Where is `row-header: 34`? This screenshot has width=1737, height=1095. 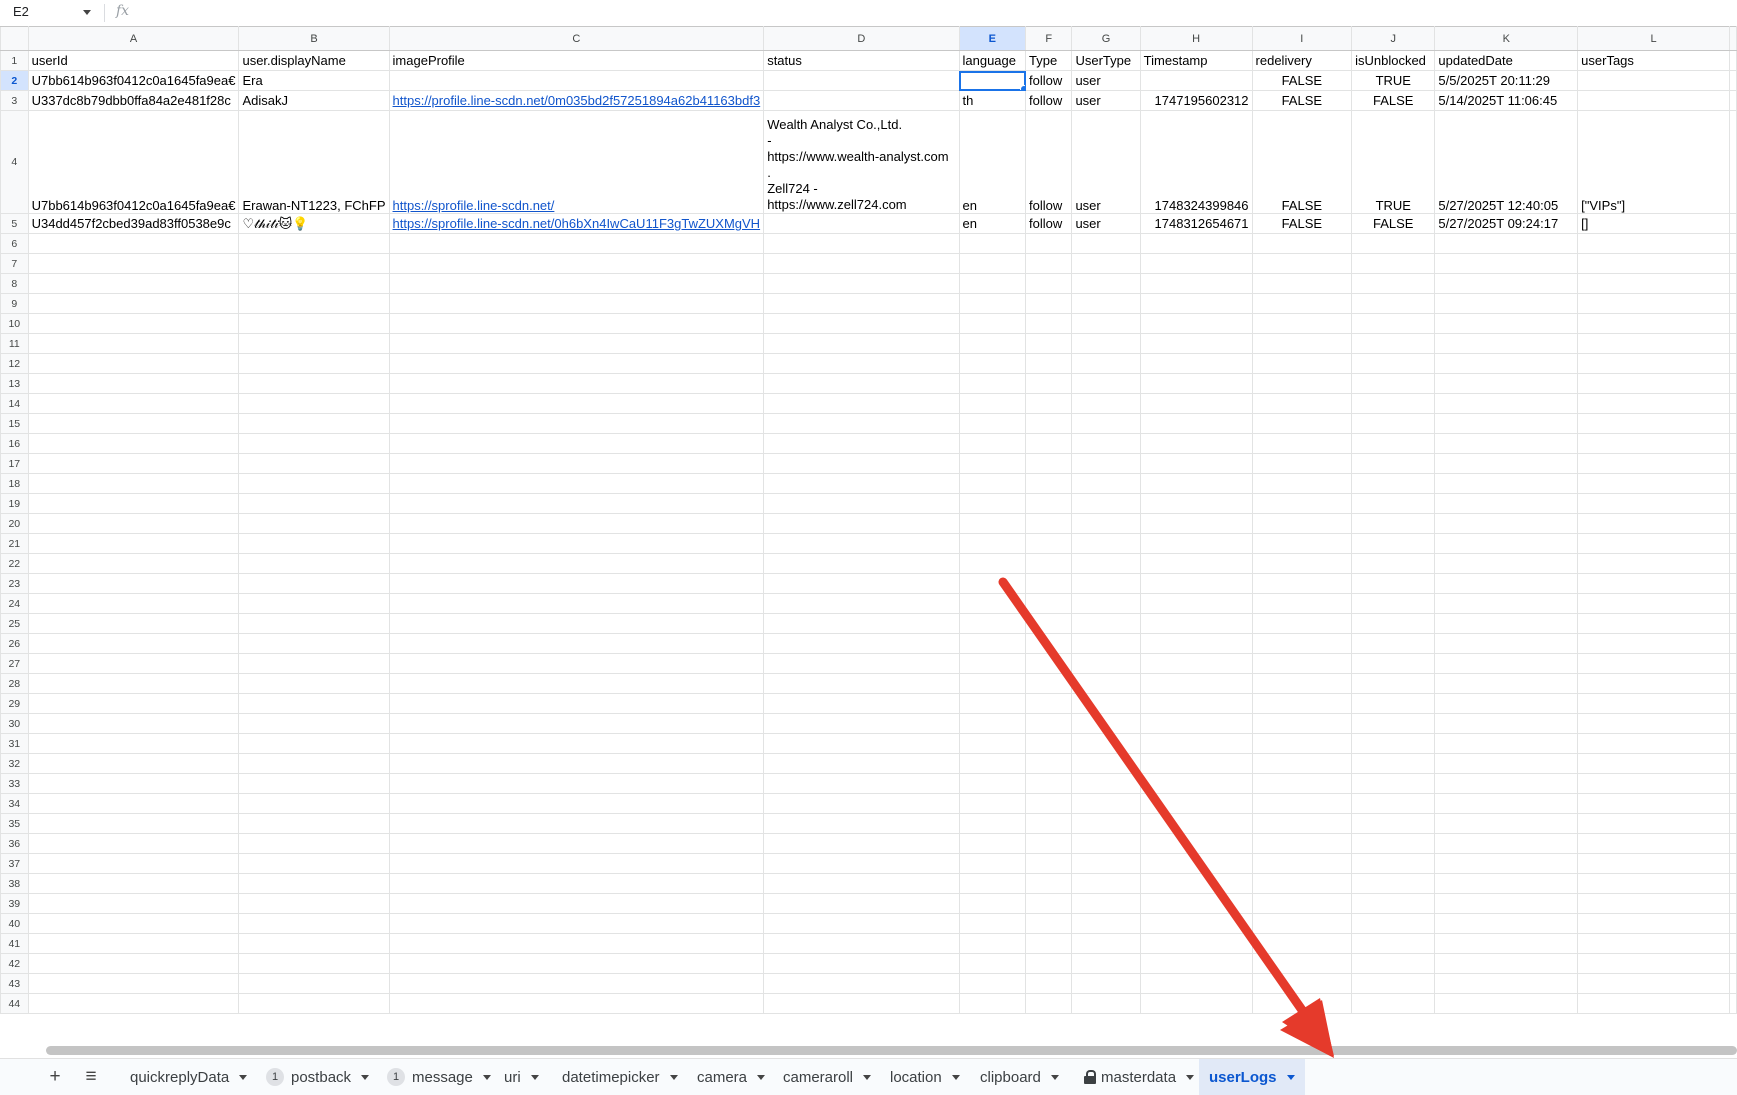 row-header: 34 is located at coordinates (14, 803).